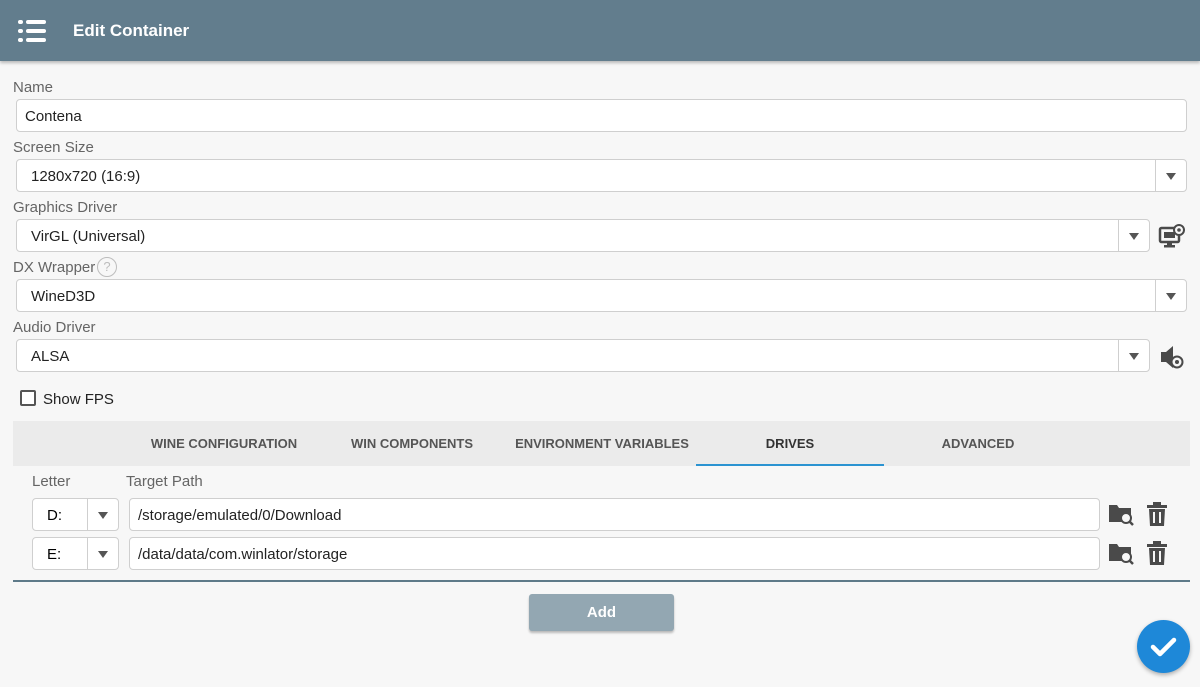 The height and width of the screenshot is (687, 1200). What do you see at coordinates (601, 581) in the screenshot?
I see `section-divider` at bounding box center [601, 581].